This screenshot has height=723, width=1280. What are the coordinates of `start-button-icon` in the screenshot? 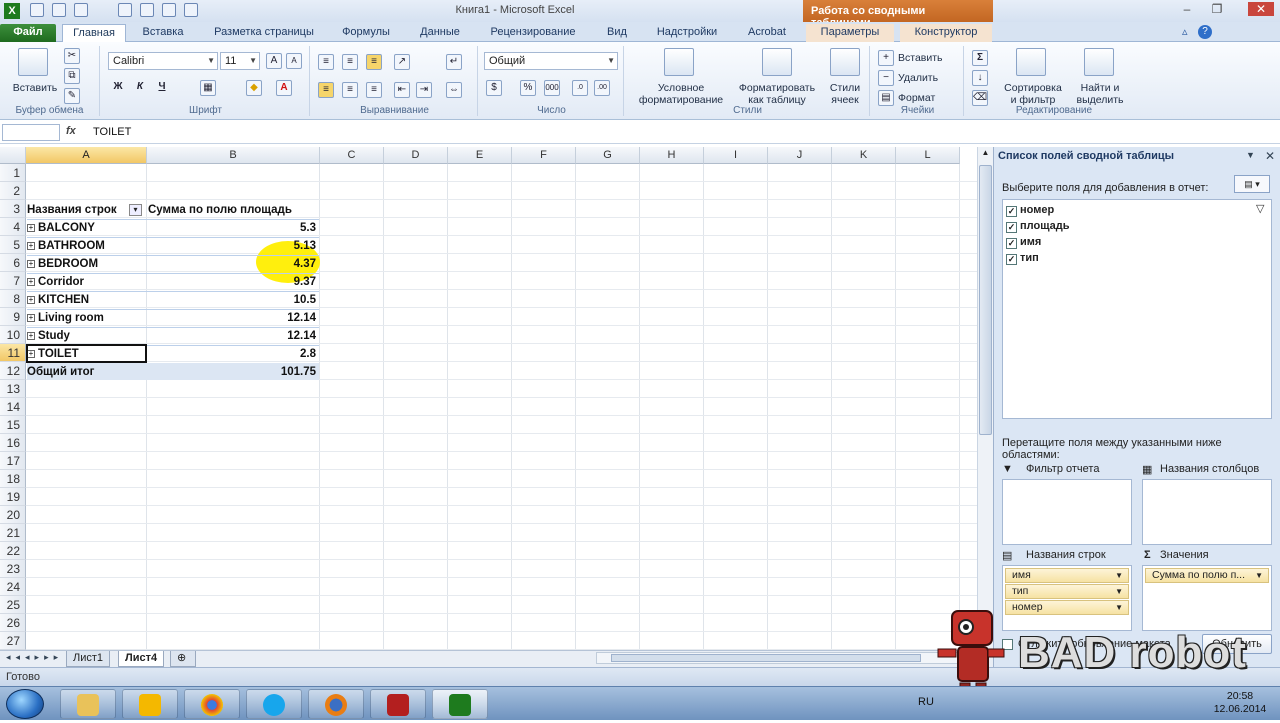 It's located at (25, 704).